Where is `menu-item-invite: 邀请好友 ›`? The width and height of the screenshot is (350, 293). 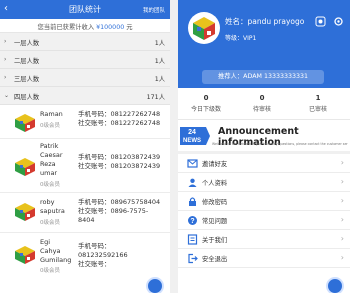 menu-item-invite: 邀请好友 › is located at coordinates (264, 163).